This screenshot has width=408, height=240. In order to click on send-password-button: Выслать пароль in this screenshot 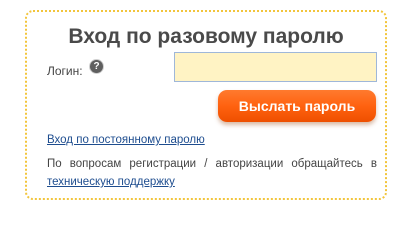, I will do `click(297, 106)`.